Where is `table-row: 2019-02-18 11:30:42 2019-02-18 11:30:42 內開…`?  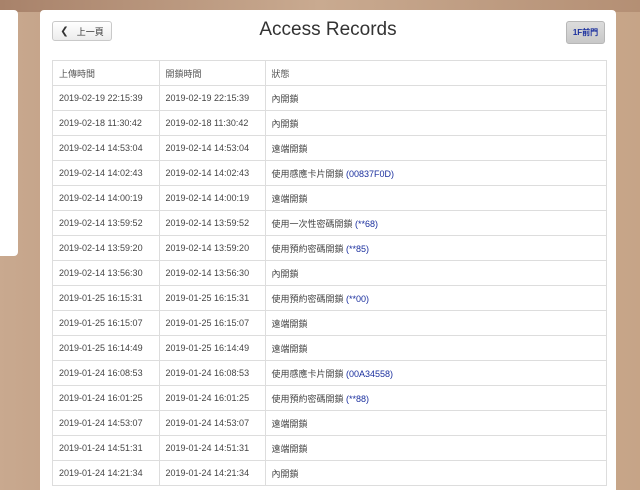
table-row: 2019-02-18 11:30:42 2019-02-18 11:30:42 內開… is located at coordinates (329, 123).